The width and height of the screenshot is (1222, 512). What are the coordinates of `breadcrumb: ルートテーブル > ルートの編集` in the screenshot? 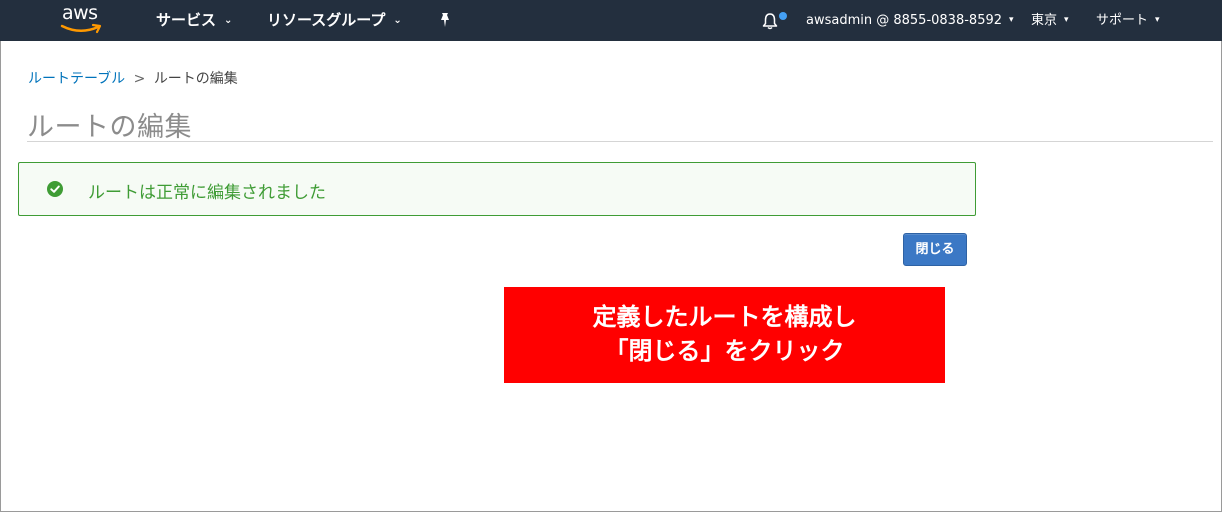 It's located at (133, 78).